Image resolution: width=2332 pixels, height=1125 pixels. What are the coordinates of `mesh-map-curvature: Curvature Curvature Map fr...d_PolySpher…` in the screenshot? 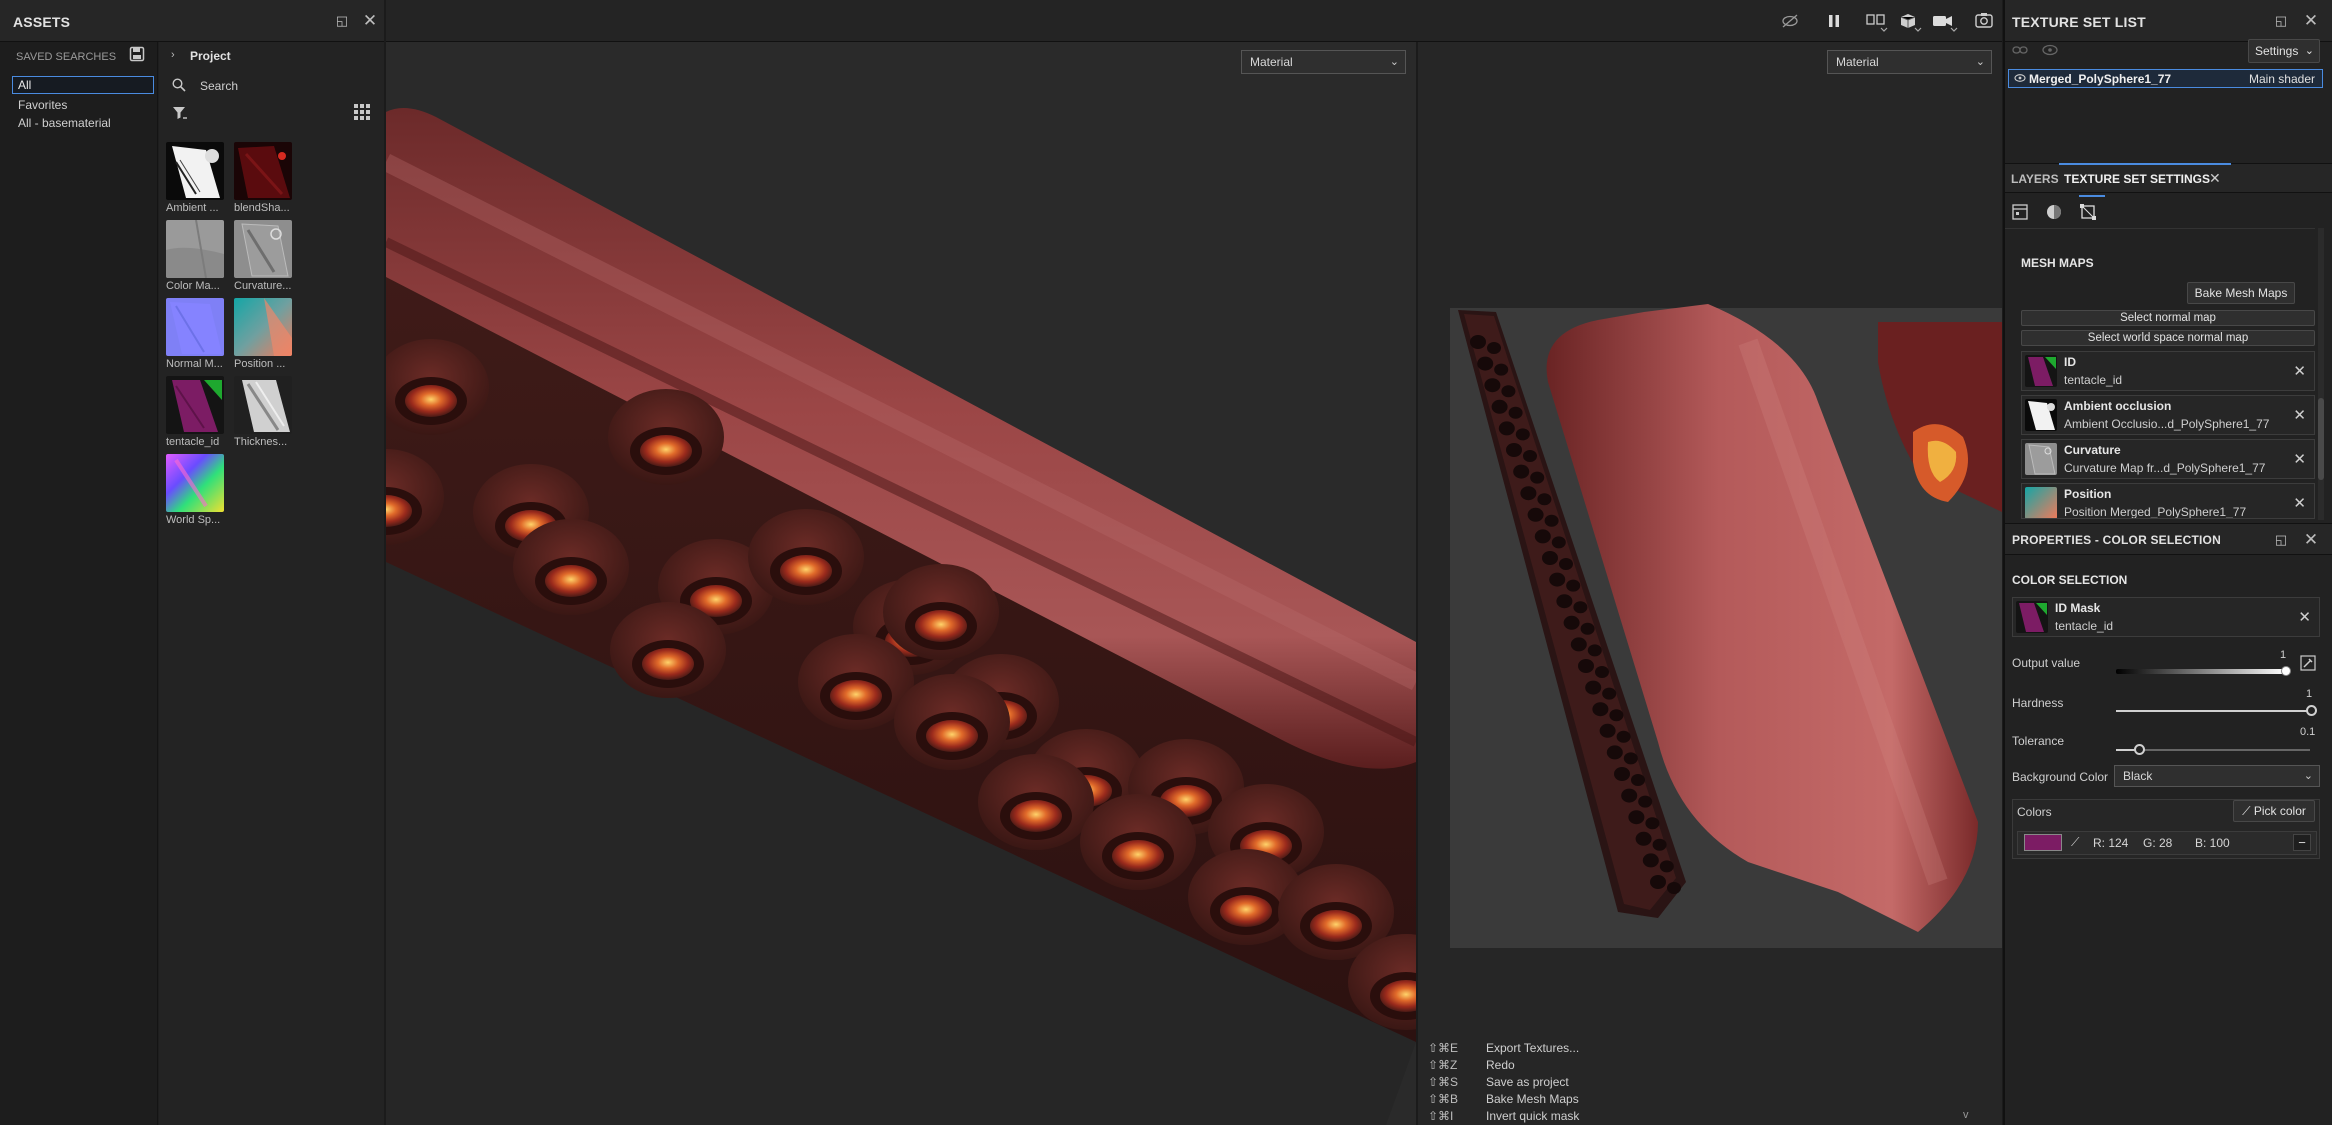 It's located at (2168, 459).